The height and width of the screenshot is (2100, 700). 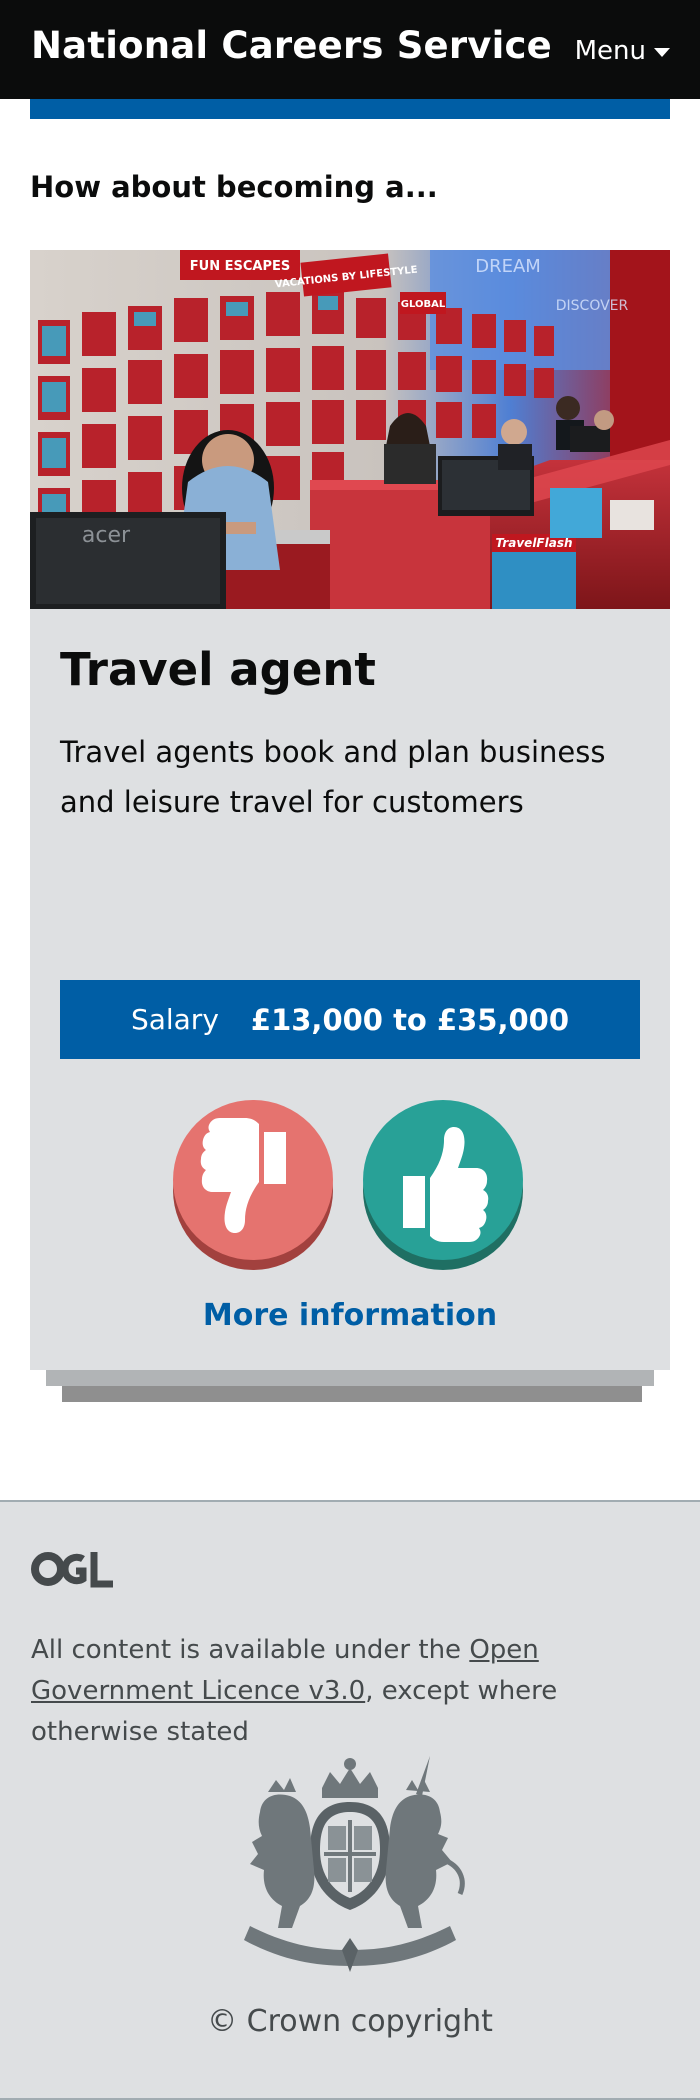 What do you see at coordinates (291, 45) in the screenshot?
I see `site-brand-link: National Careers Service` at bounding box center [291, 45].